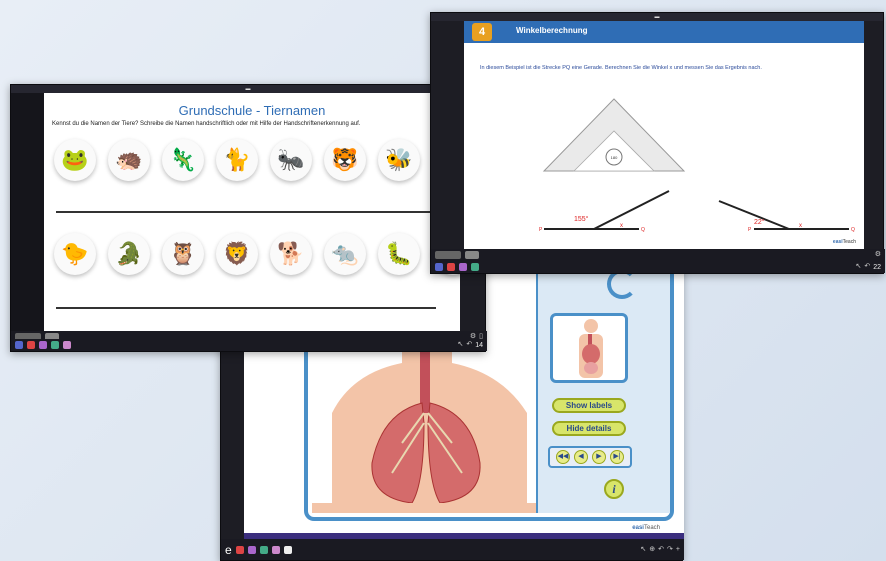  I want to click on rewind-icon: ◀◀, so click(563, 457).